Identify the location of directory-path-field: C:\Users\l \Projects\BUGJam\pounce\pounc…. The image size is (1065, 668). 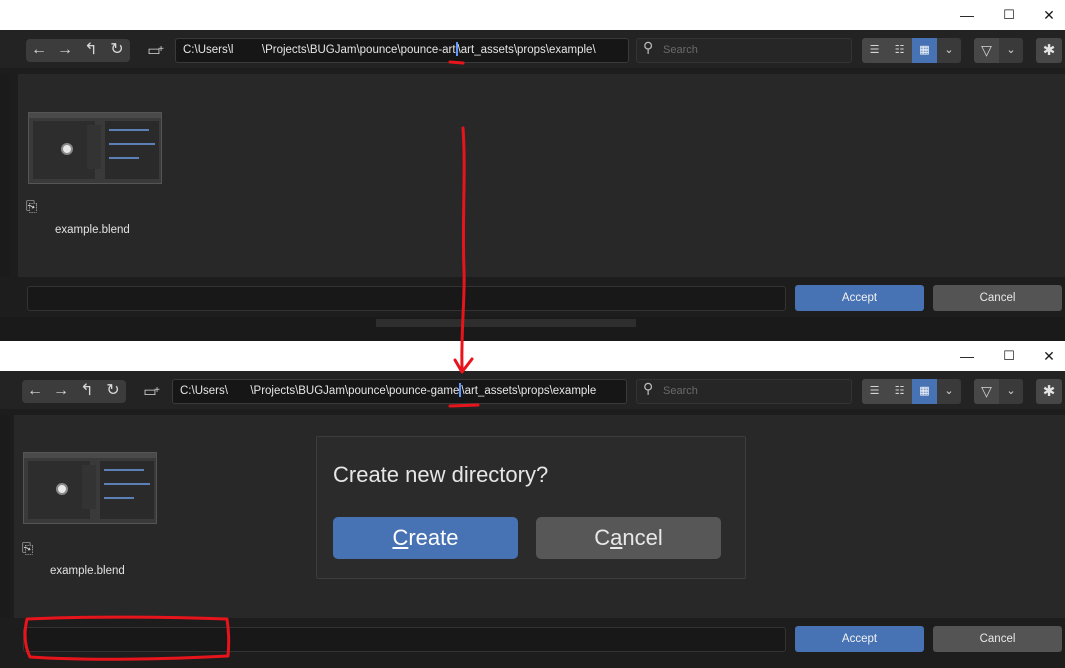
(402, 50).